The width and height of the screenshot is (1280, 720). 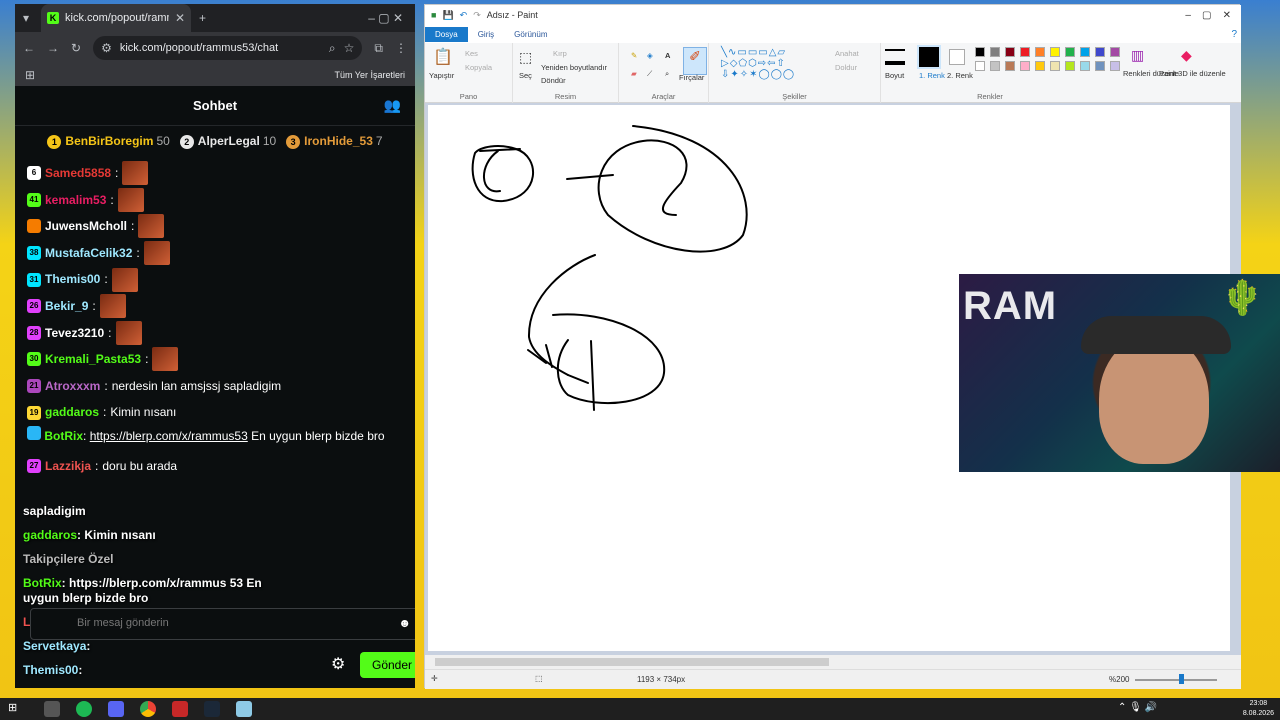 What do you see at coordinates (560, 53) in the screenshot?
I see `crop-button: Kırp` at bounding box center [560, 53].